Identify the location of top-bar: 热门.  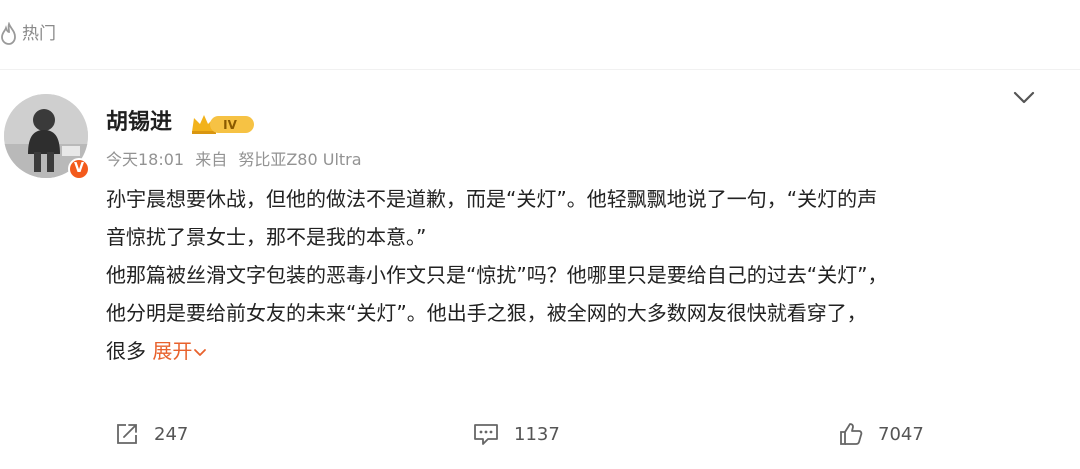
(540, 35).